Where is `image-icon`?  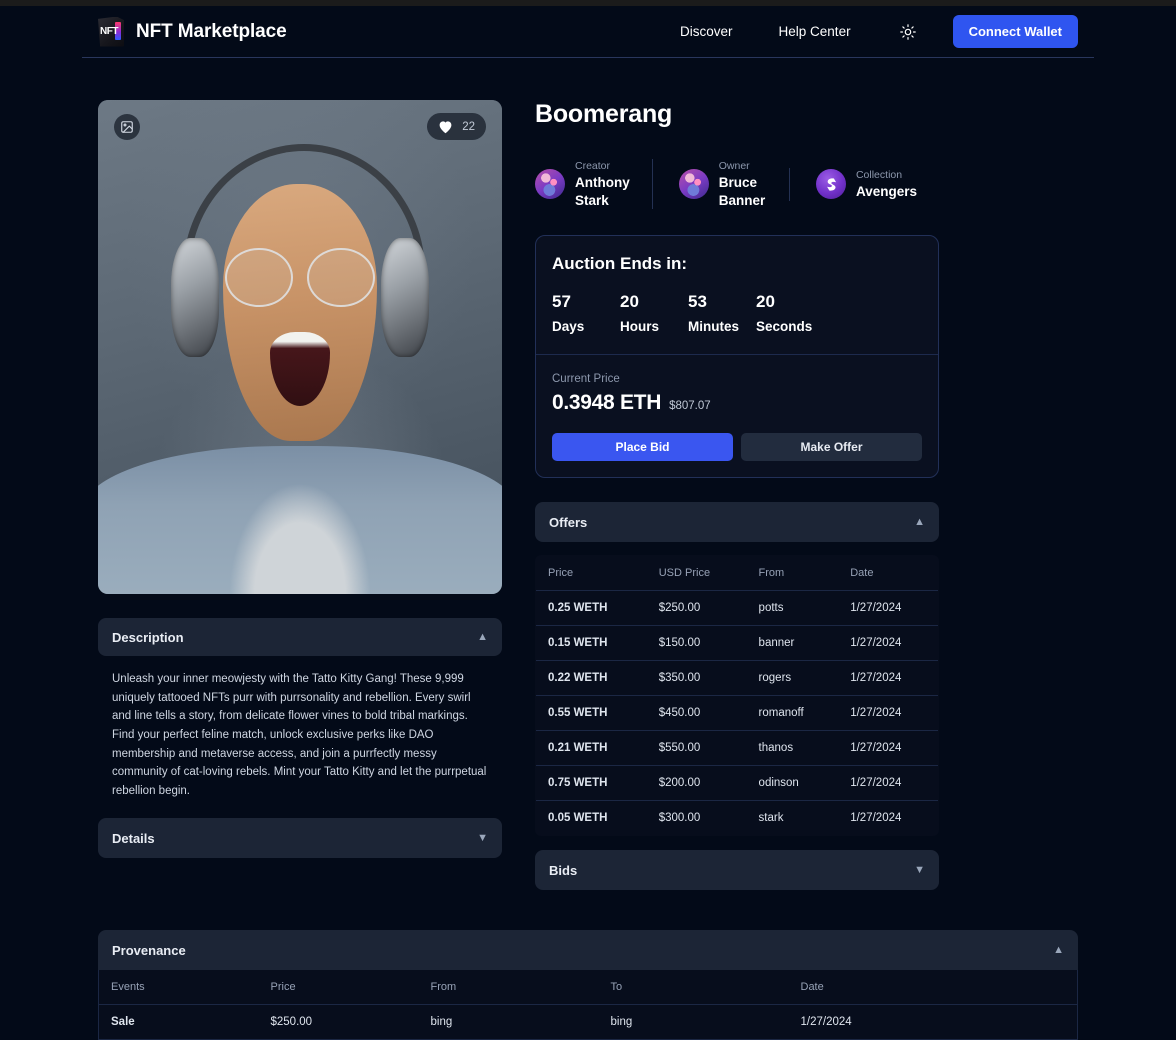 image-icon is located at coordinates (127, 127).